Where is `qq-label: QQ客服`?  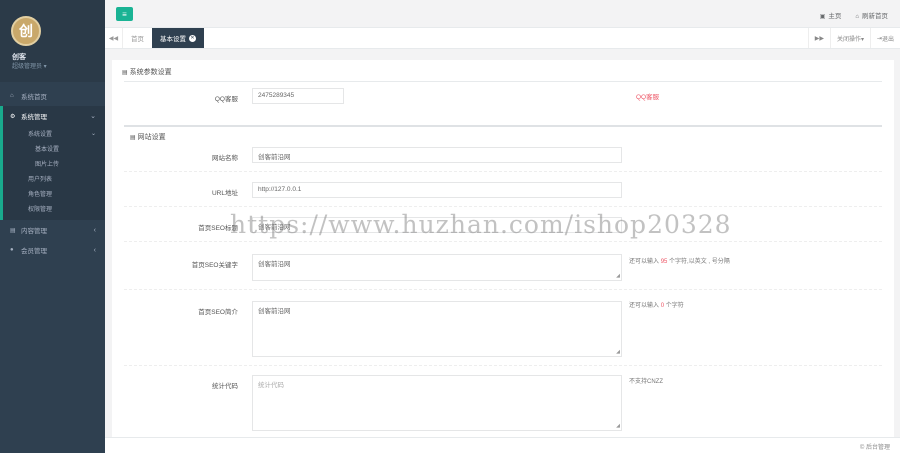
qq-label: QQ客服 is located at coordinates (226, 99).